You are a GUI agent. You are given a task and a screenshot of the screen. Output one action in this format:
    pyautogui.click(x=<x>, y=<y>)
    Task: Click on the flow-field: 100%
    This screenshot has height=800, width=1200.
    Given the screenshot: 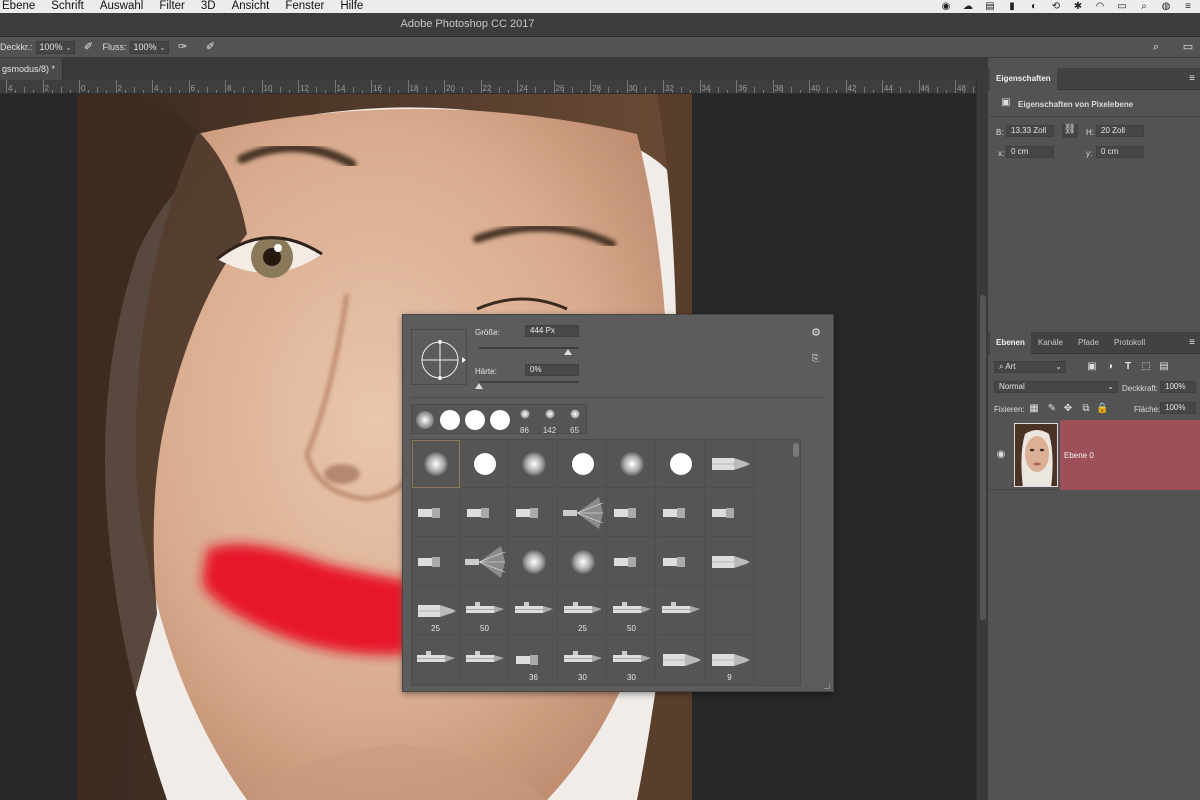 What is the action you would take?
    pyautogui.click(x=143, y=47)
    